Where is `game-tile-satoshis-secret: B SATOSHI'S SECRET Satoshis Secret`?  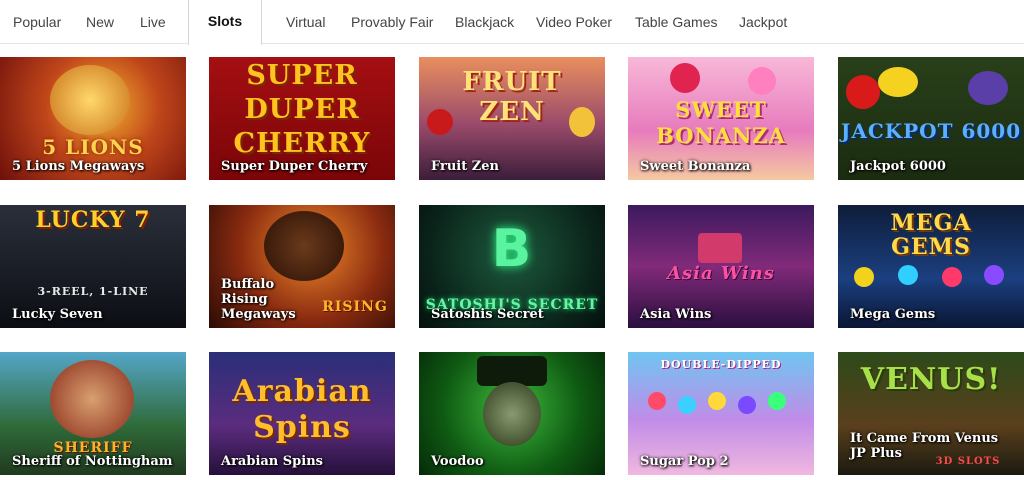 game-tile-satoshis-secret: B SATOSHI'S SECRET Satoshis Secret is located at coordinates (512, 266).